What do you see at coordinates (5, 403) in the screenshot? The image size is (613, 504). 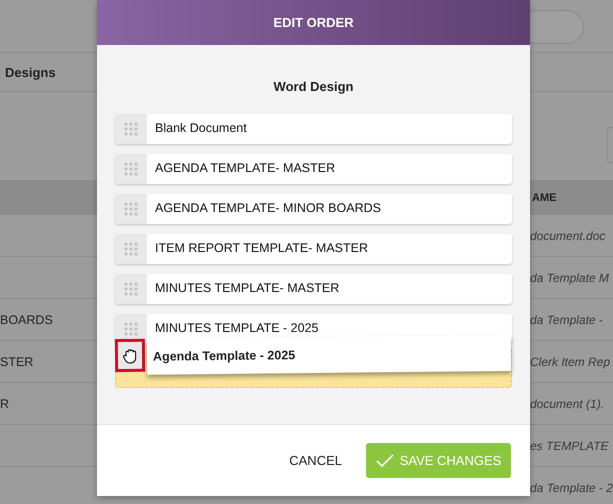 I see `table-cell: R` at bounding box center [5, 403].